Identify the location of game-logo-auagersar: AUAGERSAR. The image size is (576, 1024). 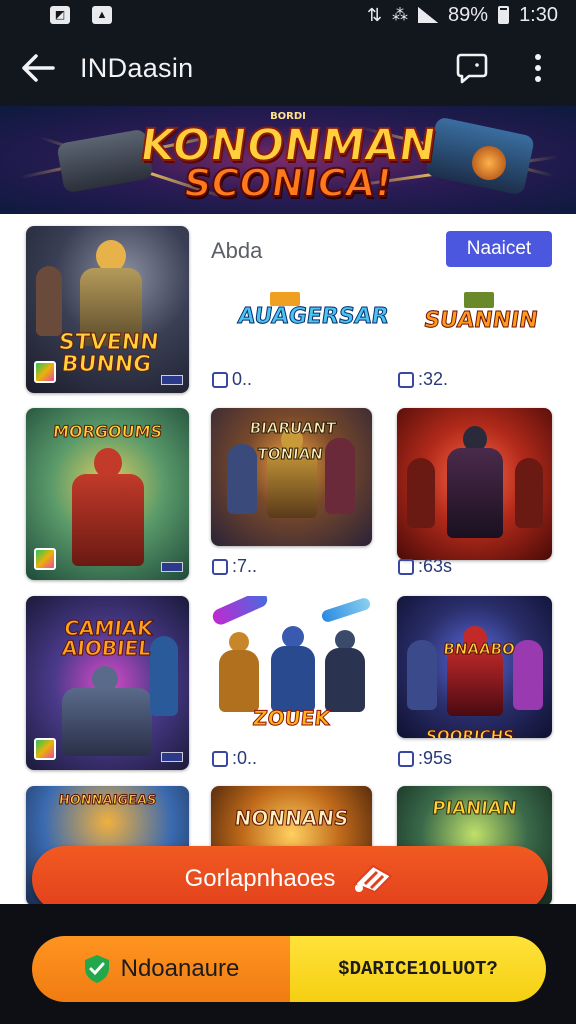
(313, 317).